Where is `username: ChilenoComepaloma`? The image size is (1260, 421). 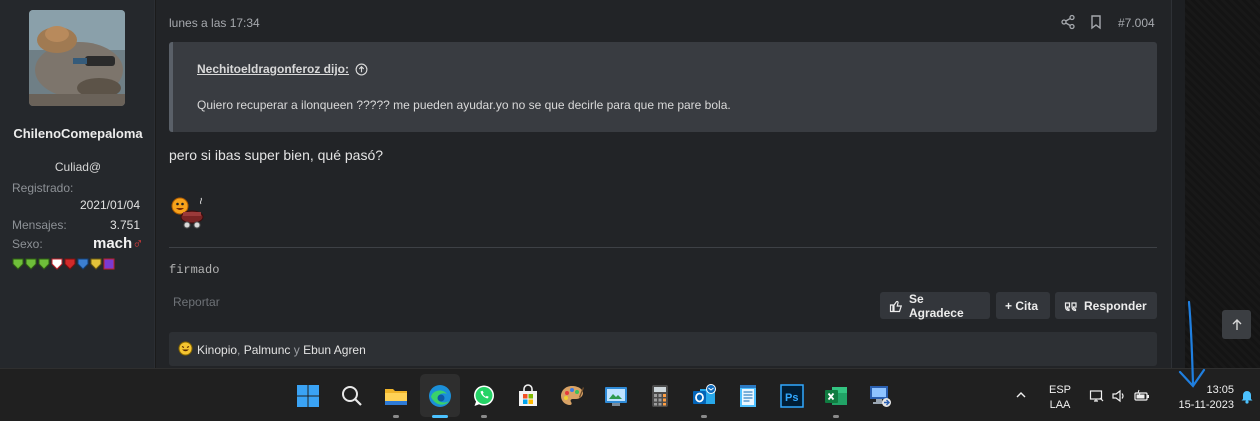
username: ChilenoComepaloma is located at coordinates (78, 133).